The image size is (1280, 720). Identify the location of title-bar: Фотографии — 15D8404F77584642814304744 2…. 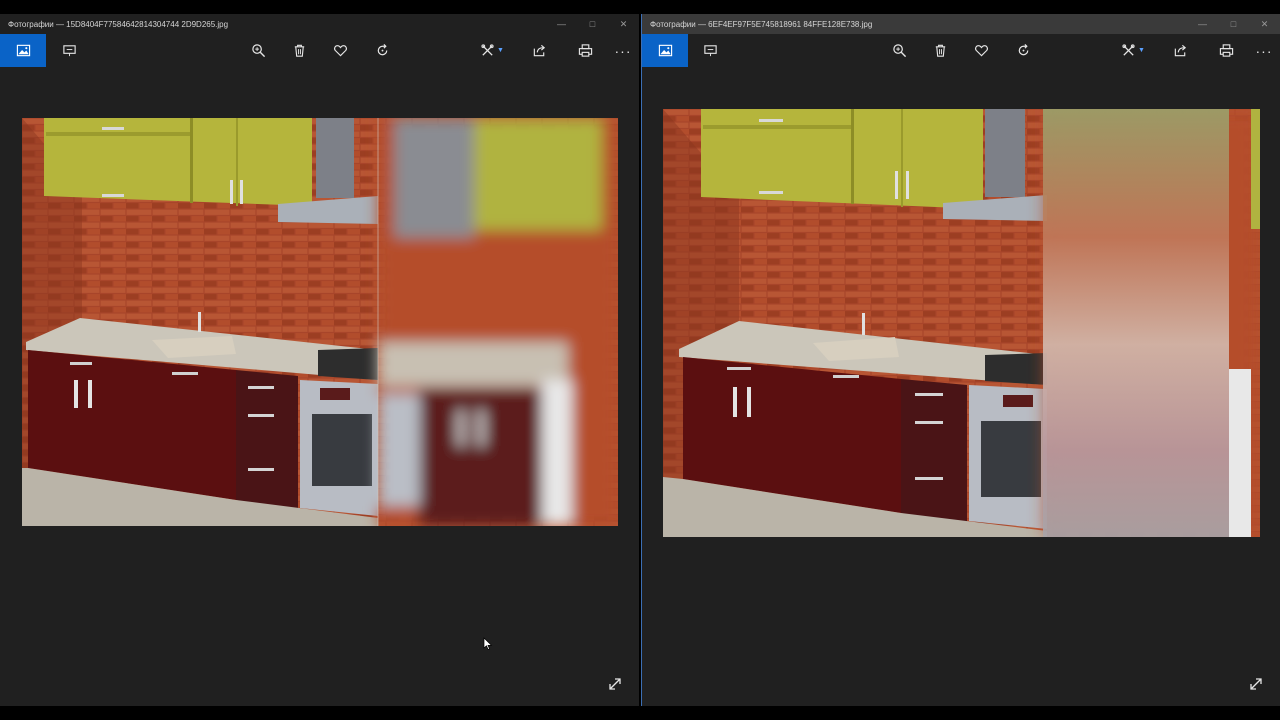
(319, 24).